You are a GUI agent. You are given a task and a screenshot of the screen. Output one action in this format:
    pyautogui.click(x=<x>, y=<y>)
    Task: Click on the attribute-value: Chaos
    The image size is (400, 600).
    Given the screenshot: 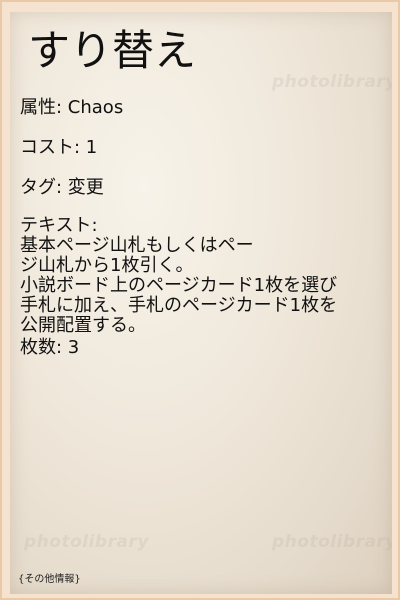 What is the action you would take?
    pyautogui.click(x=95, y=107)
    